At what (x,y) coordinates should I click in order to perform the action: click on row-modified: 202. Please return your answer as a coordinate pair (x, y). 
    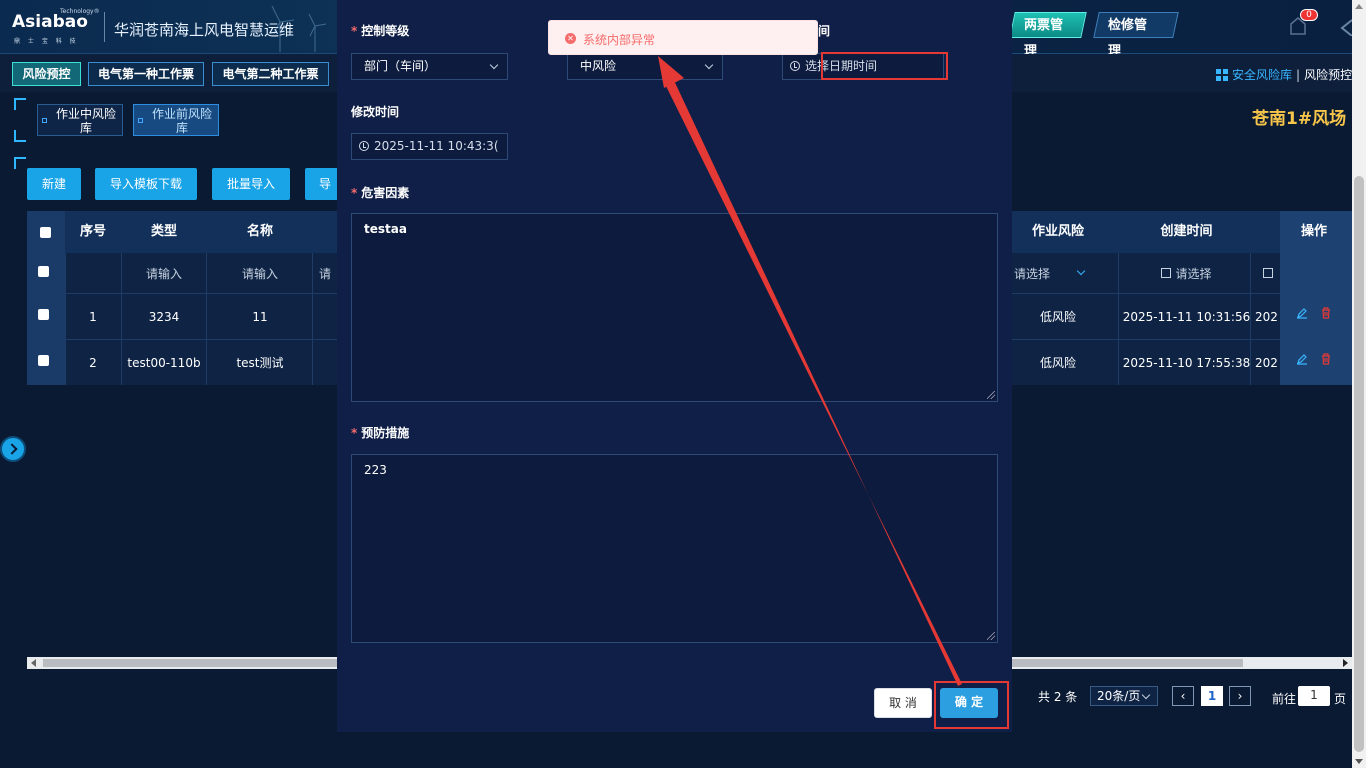
    Looking at the image, I should click on (1266, 316).